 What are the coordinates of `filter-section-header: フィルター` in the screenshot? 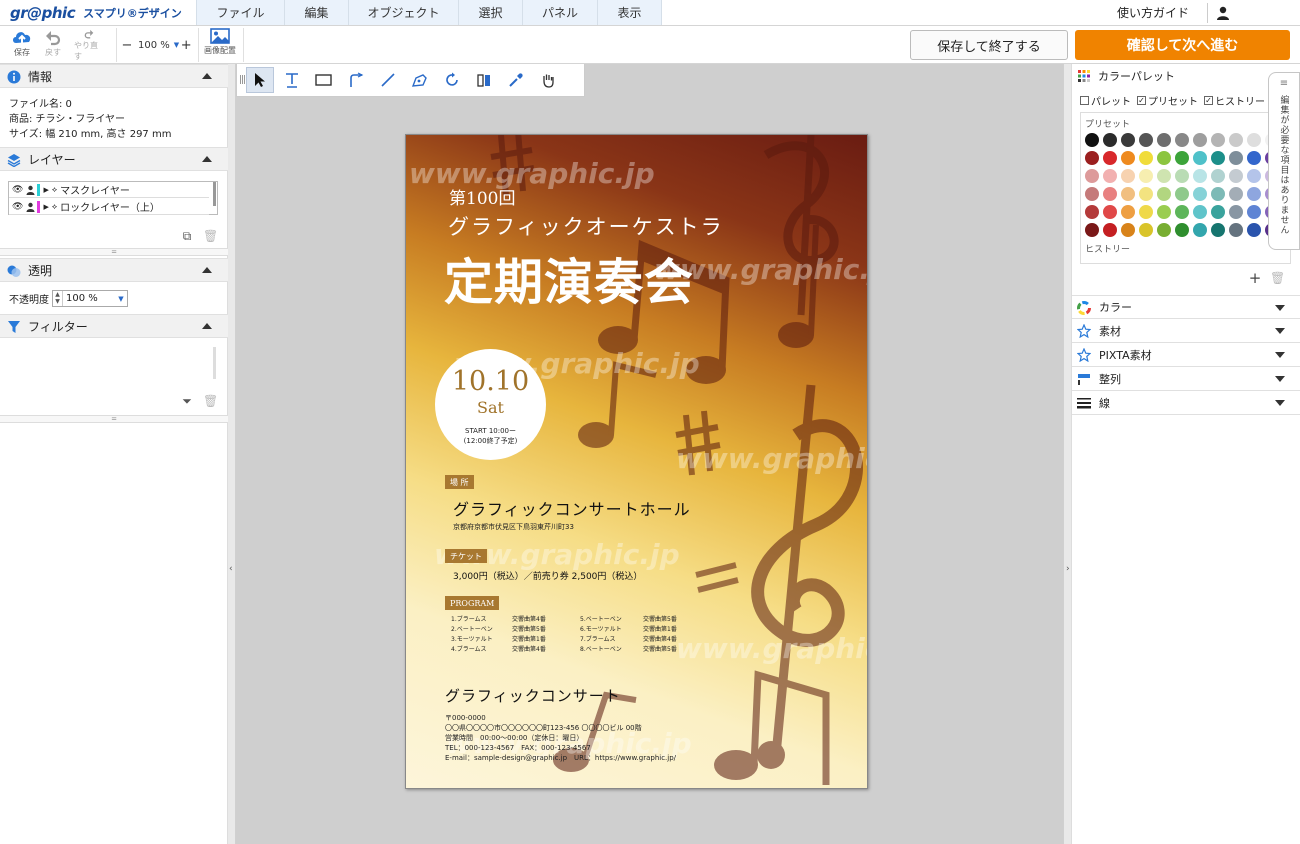 It's located at (114, 326).